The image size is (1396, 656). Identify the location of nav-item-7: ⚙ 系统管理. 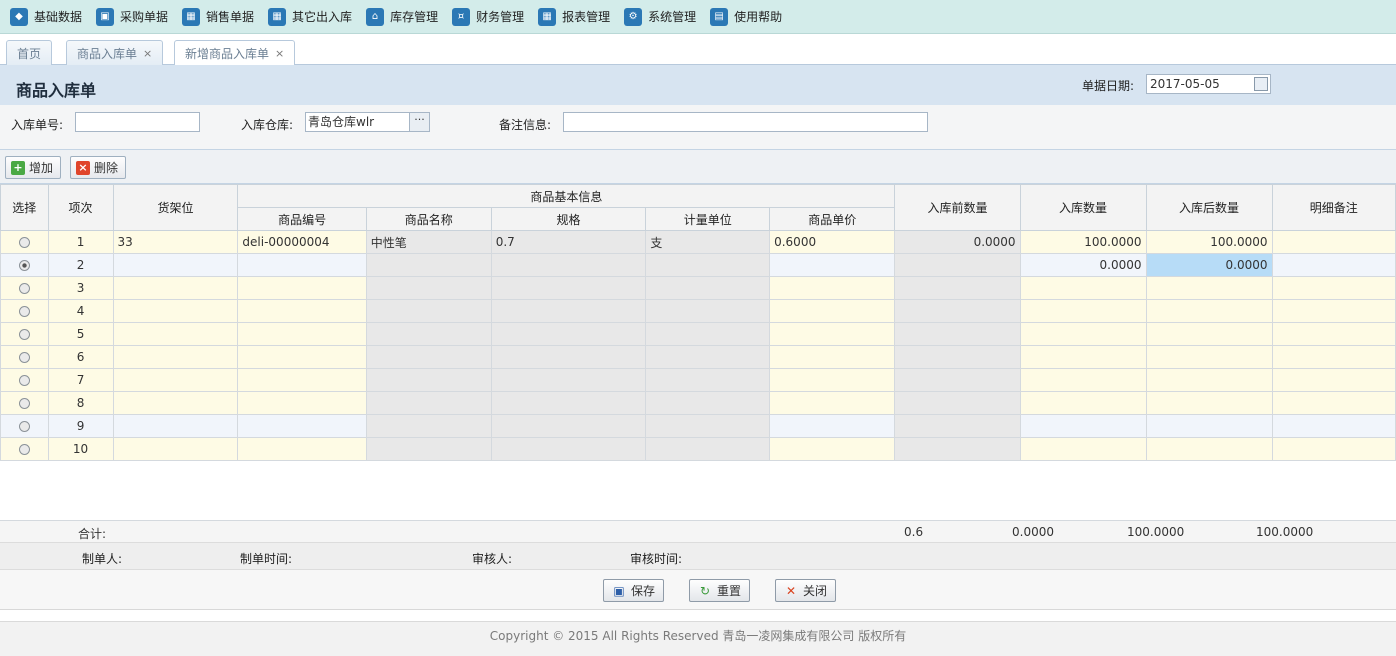
(660, 17).